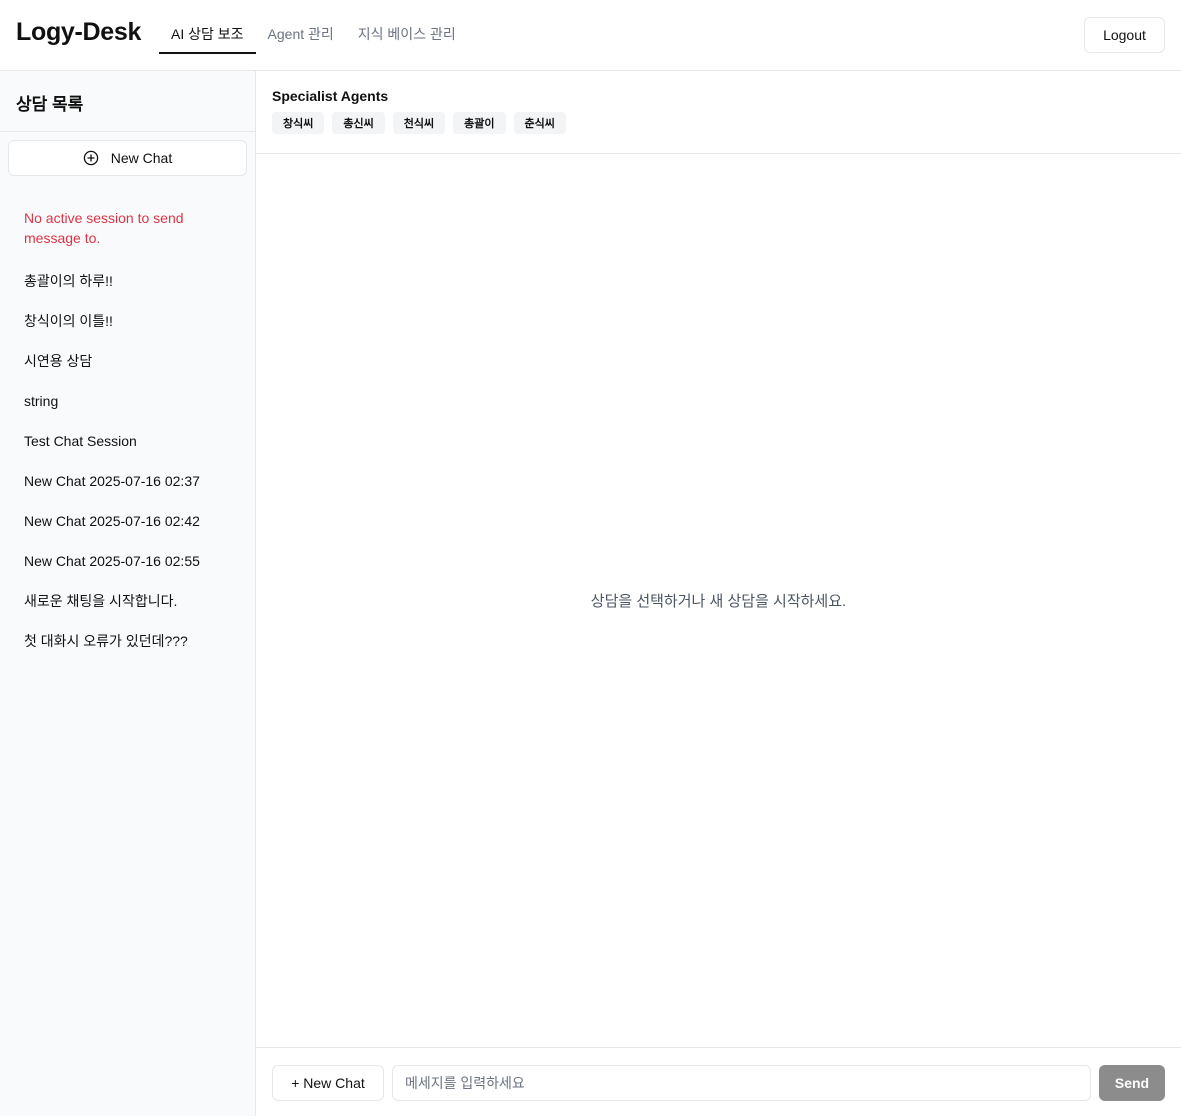  I want to click on session-item: New Chat 2025-07-16 02:55, so click(127, 561).